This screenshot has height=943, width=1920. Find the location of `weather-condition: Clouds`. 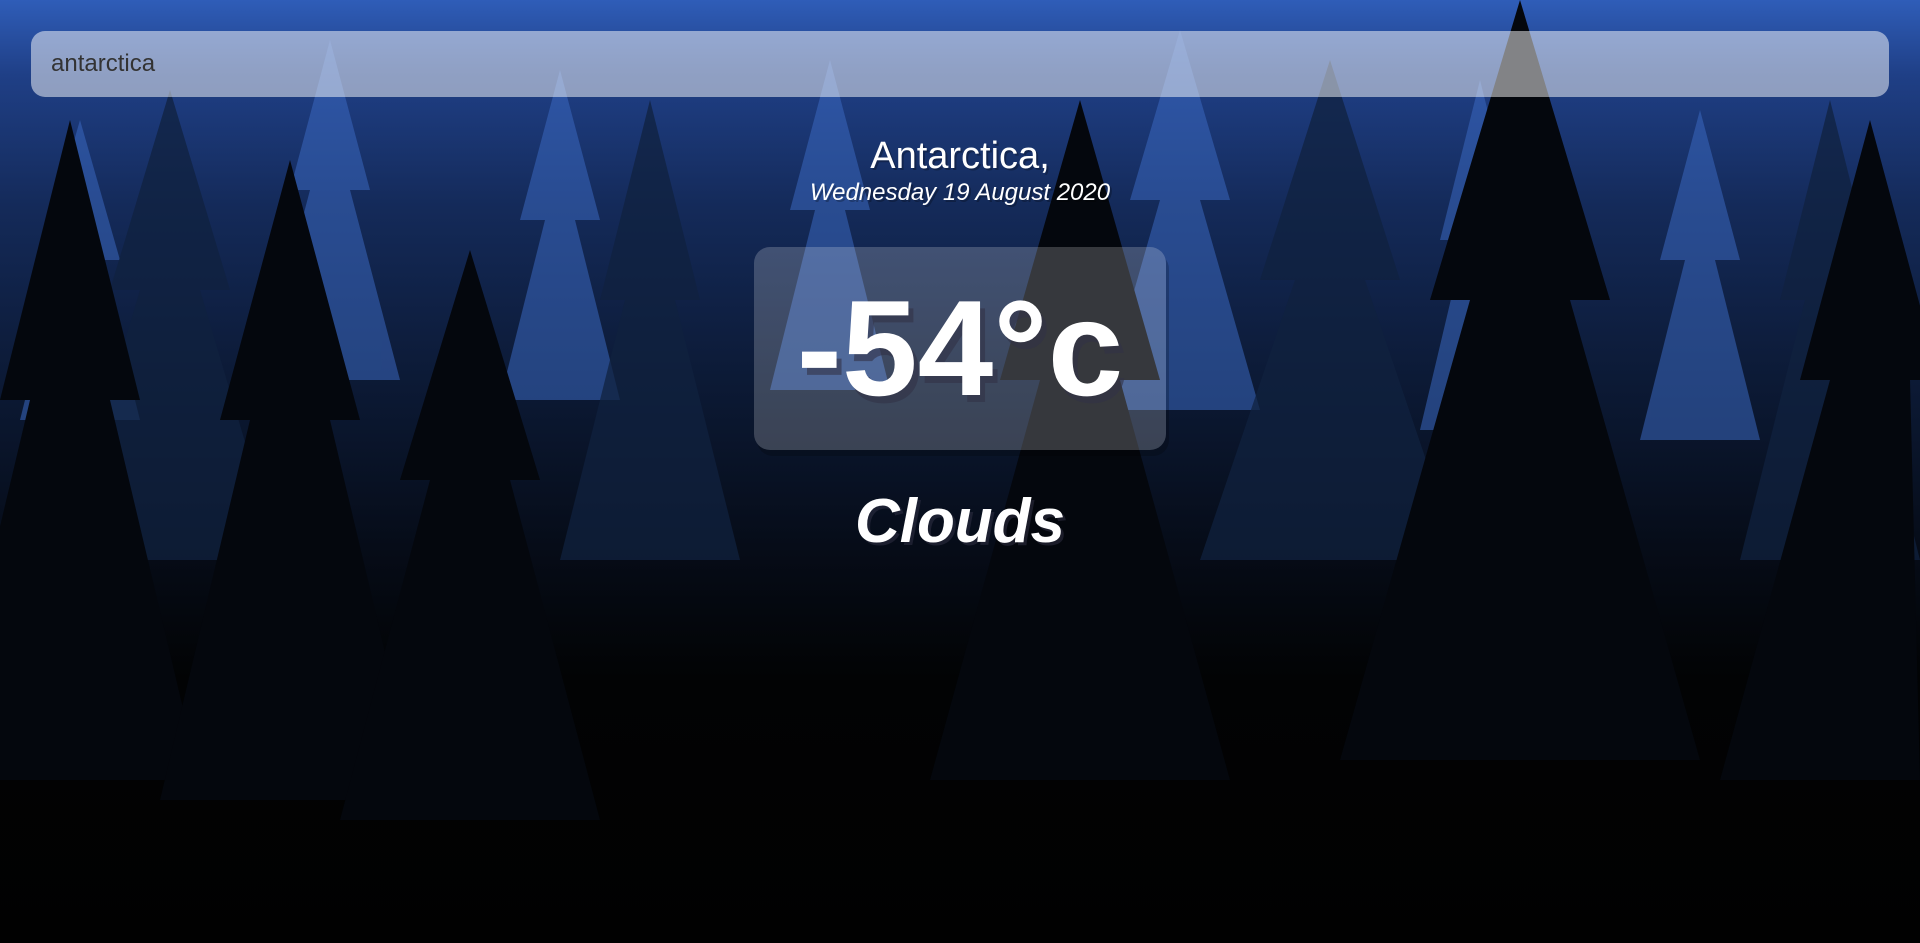

weather-condition: Clouds is located at coordinates (960, 521).